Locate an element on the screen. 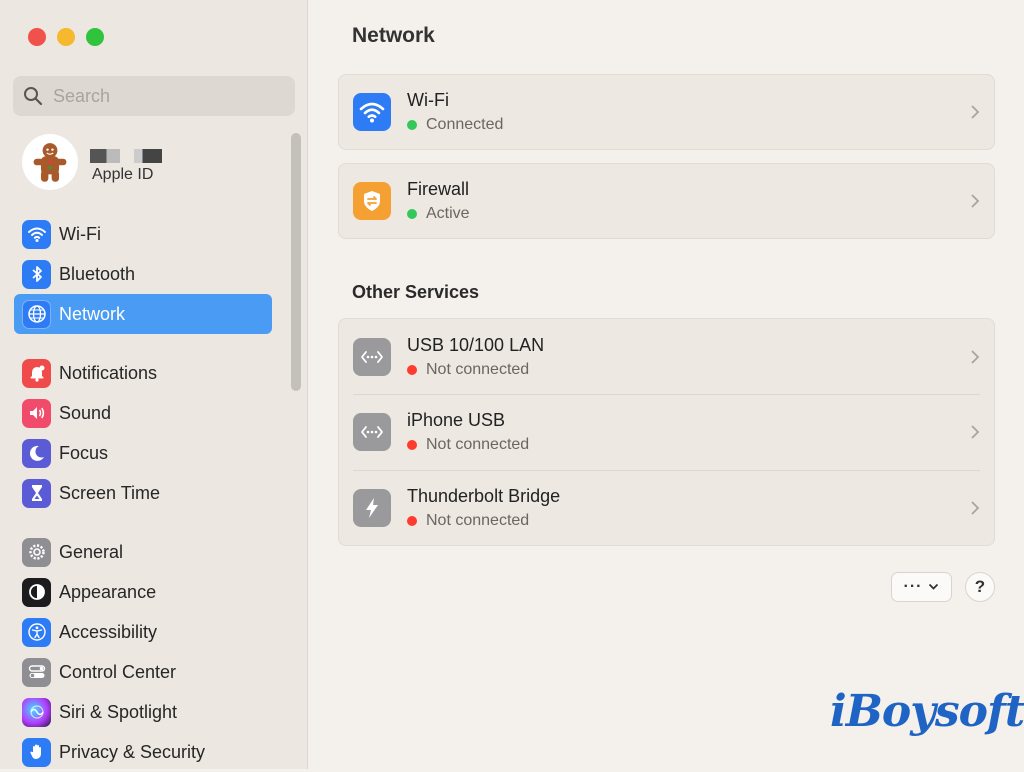  sidebar-item-label: Notifications is located at coordinates (108, 372).